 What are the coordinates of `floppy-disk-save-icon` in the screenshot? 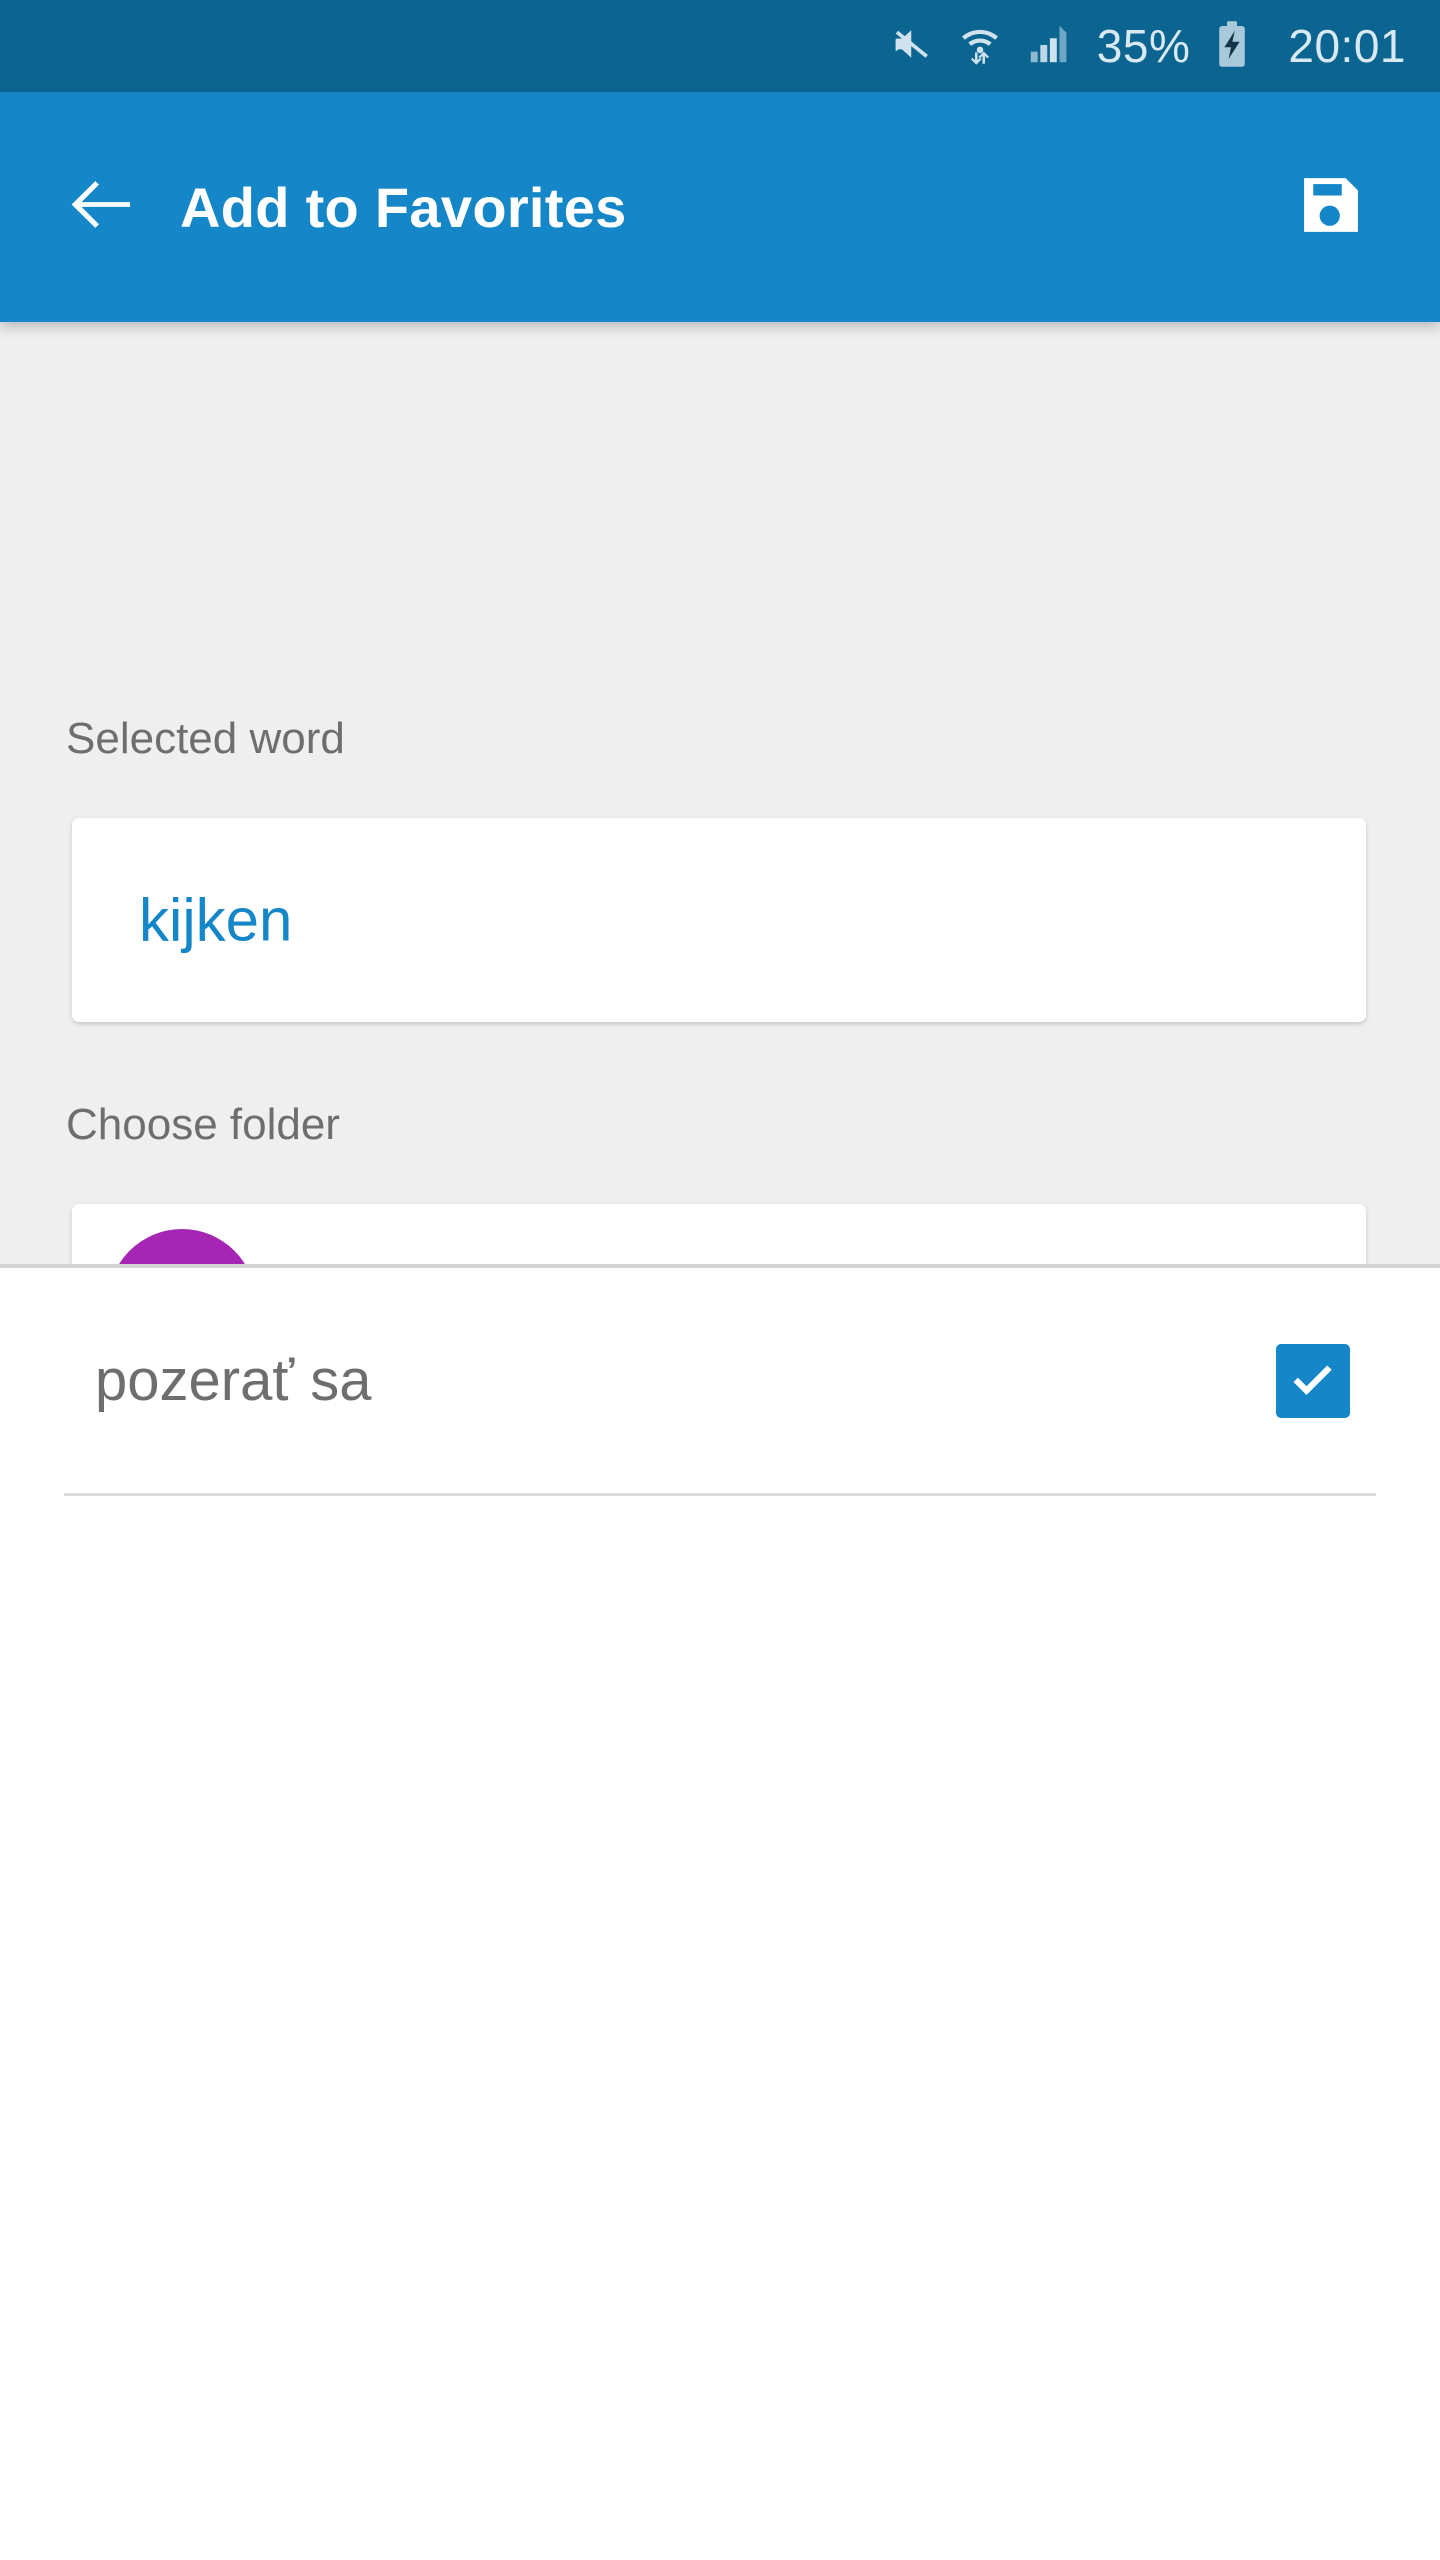 It's located at (1331, 207).